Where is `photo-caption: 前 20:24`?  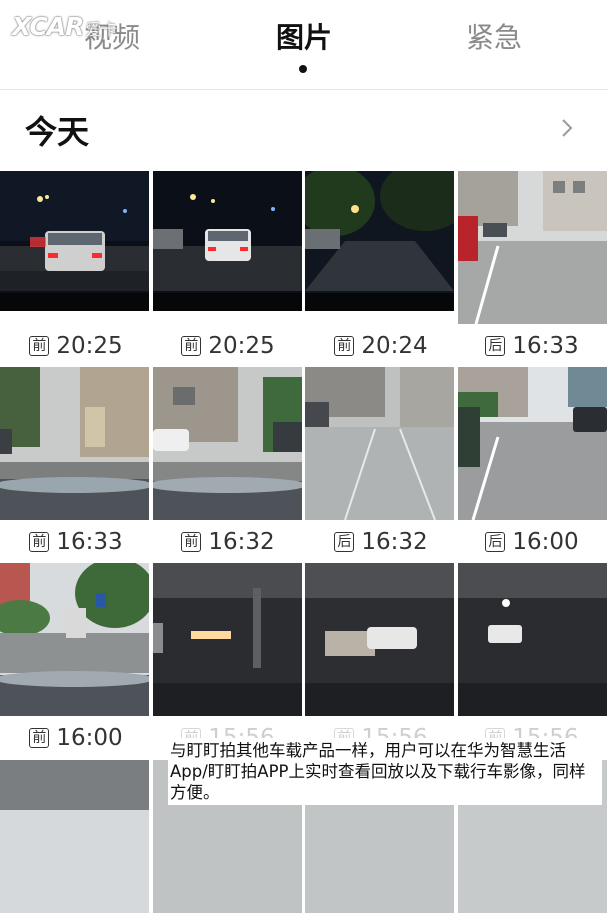
photo-caption: 前 20:24 is located at coordinates (381, 346).